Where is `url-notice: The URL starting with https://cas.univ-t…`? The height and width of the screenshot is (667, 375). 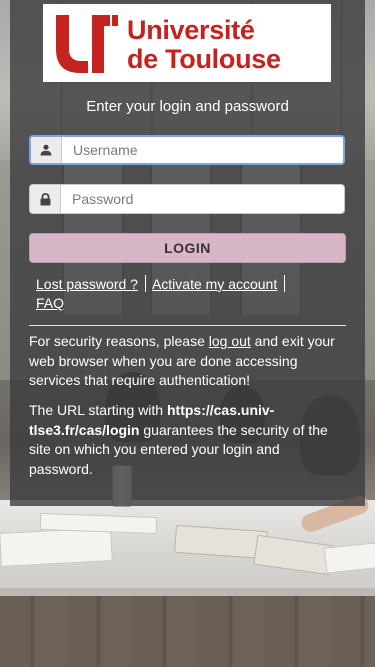
url-notice: The URL starting with https://cas.univ-t… is located at coordinates (186, 440).